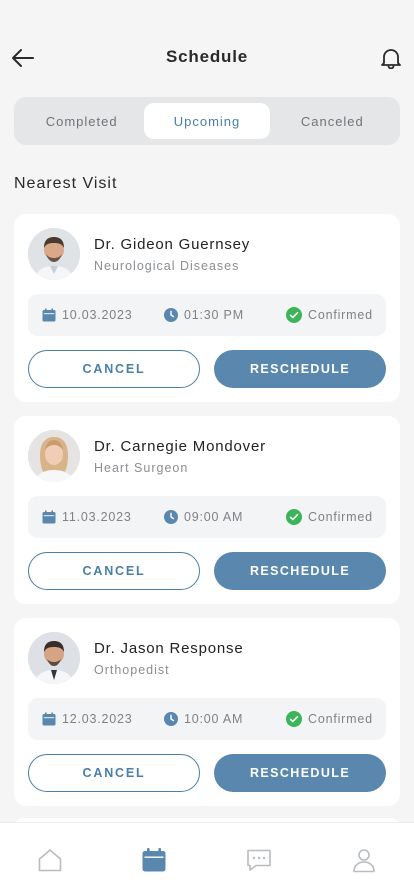  What do you see at coordinates (180, 446) in the screenshot?
I see `doctor-name: Dr. Carnegie Mondover` at bounding box center [180, 446].